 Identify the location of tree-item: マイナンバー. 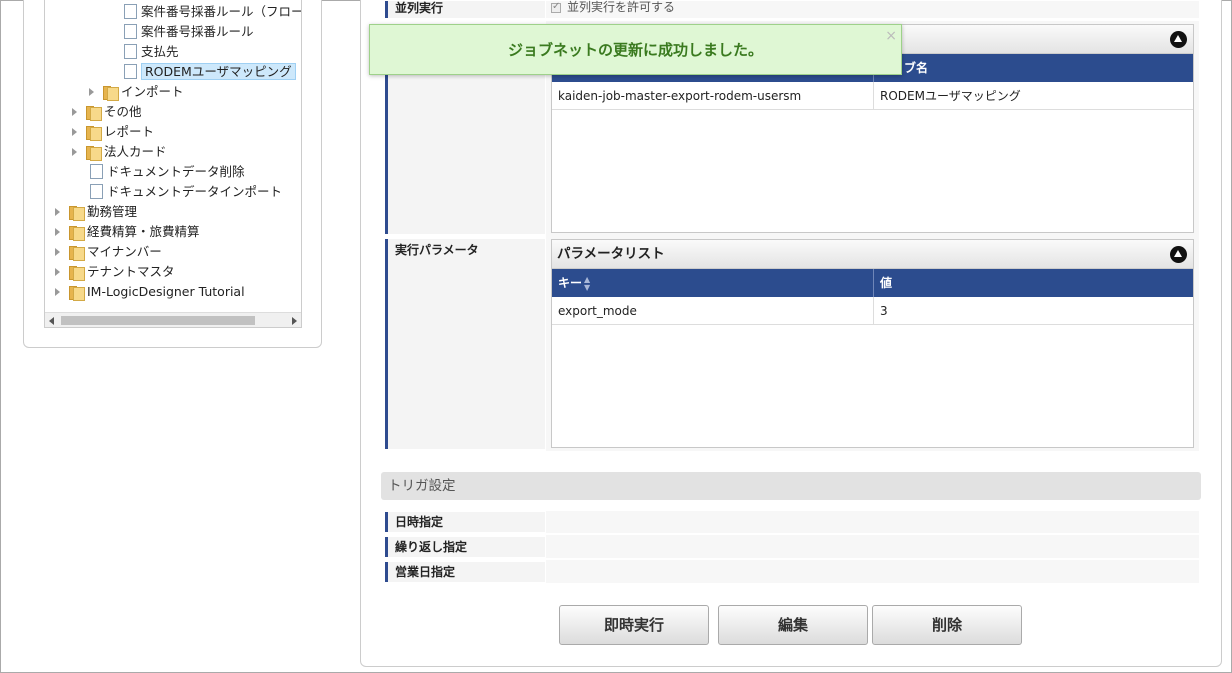
(108, 252).